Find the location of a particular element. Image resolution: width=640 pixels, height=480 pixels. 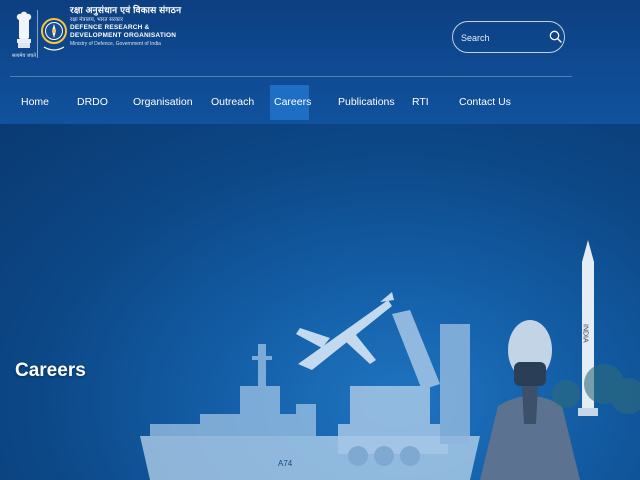

org-name-line2: DEVELOPMENT ORGANISATION is located at coordinates (123, 35).